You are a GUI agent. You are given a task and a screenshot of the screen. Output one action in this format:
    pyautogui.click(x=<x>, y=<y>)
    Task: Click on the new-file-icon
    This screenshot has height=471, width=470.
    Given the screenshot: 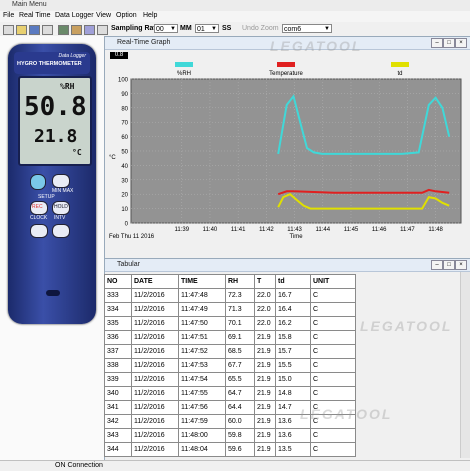 What is the action you would take?
    pyautogui.click(x=8, y=30)
    